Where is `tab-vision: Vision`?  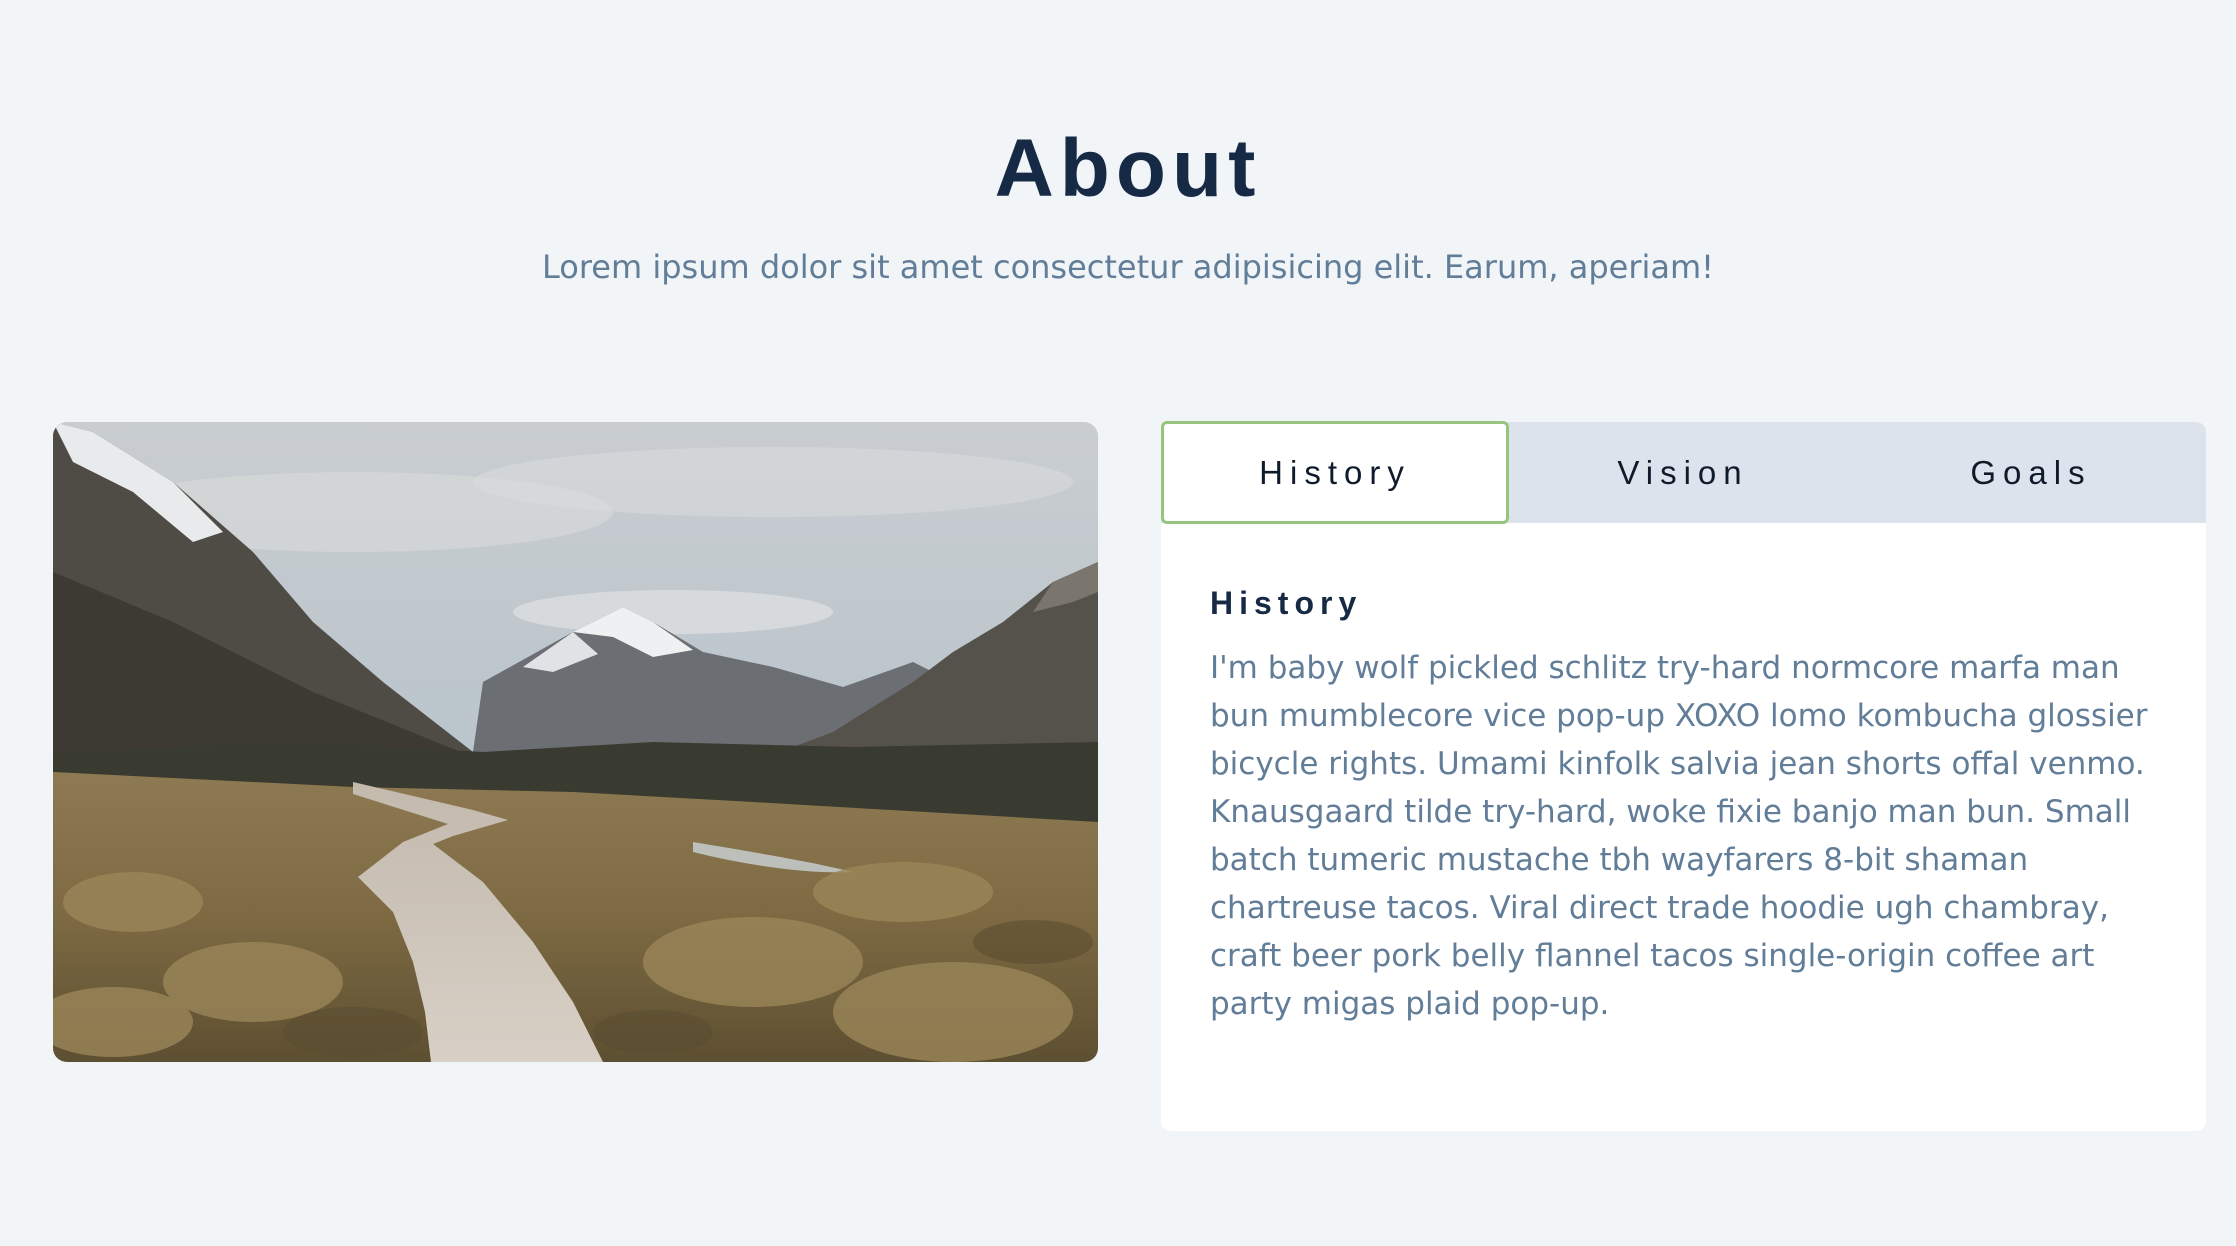
tab-vision: Vision is located at coordinates (1683, 472).